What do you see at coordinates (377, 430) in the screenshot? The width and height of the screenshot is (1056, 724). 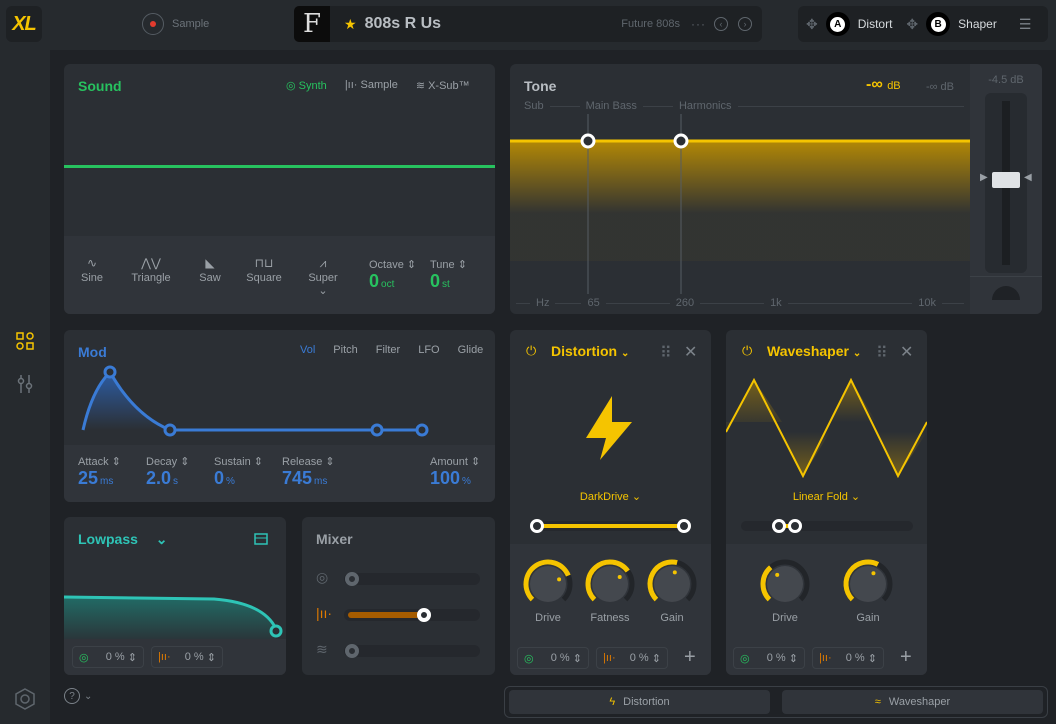 I see `envelope-sustain-node` at bounding box center [377, 430].